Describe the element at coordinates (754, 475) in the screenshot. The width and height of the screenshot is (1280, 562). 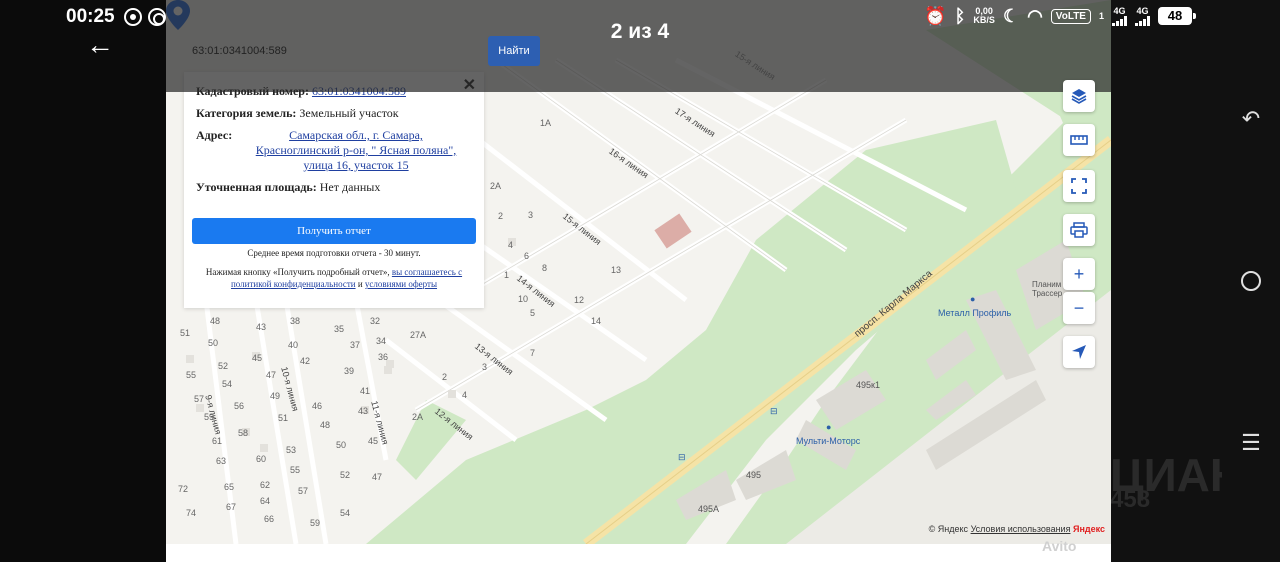
I see `building-number: 495` at that location.